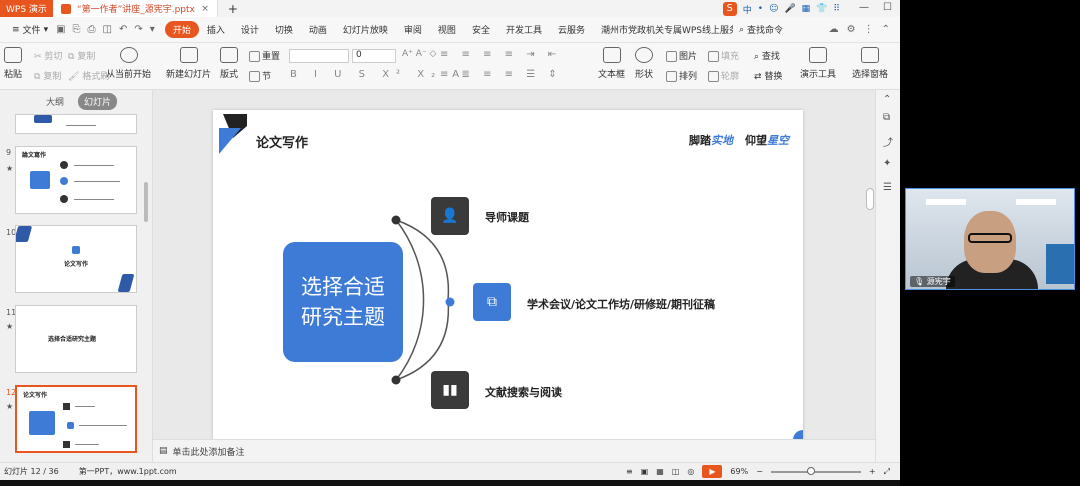  I want to click on new-tab-button: +, so click(233, 9).